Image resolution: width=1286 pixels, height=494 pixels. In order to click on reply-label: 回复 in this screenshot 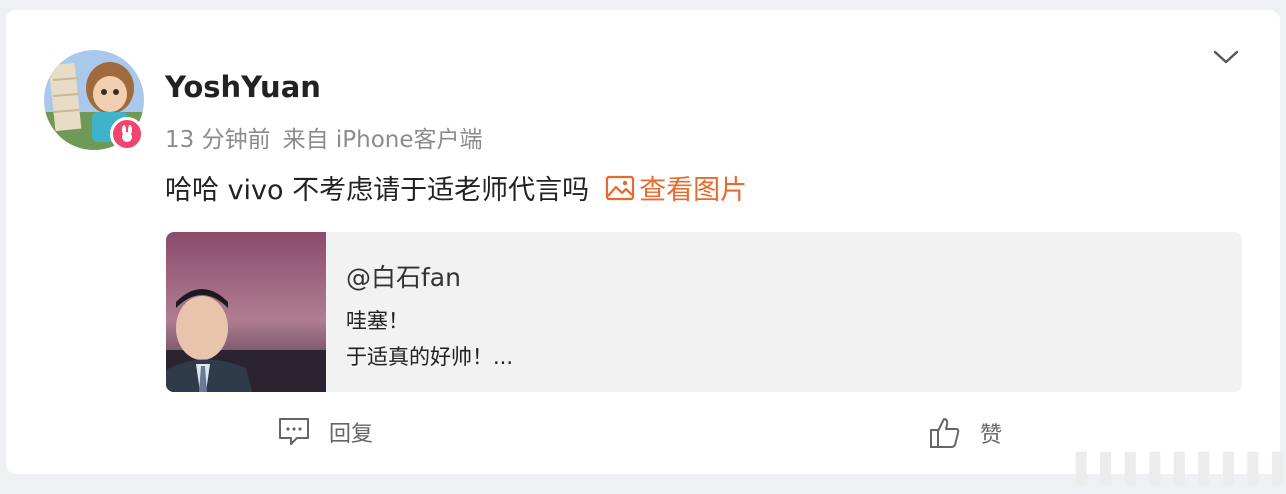, I will do `click(351, 434)`.